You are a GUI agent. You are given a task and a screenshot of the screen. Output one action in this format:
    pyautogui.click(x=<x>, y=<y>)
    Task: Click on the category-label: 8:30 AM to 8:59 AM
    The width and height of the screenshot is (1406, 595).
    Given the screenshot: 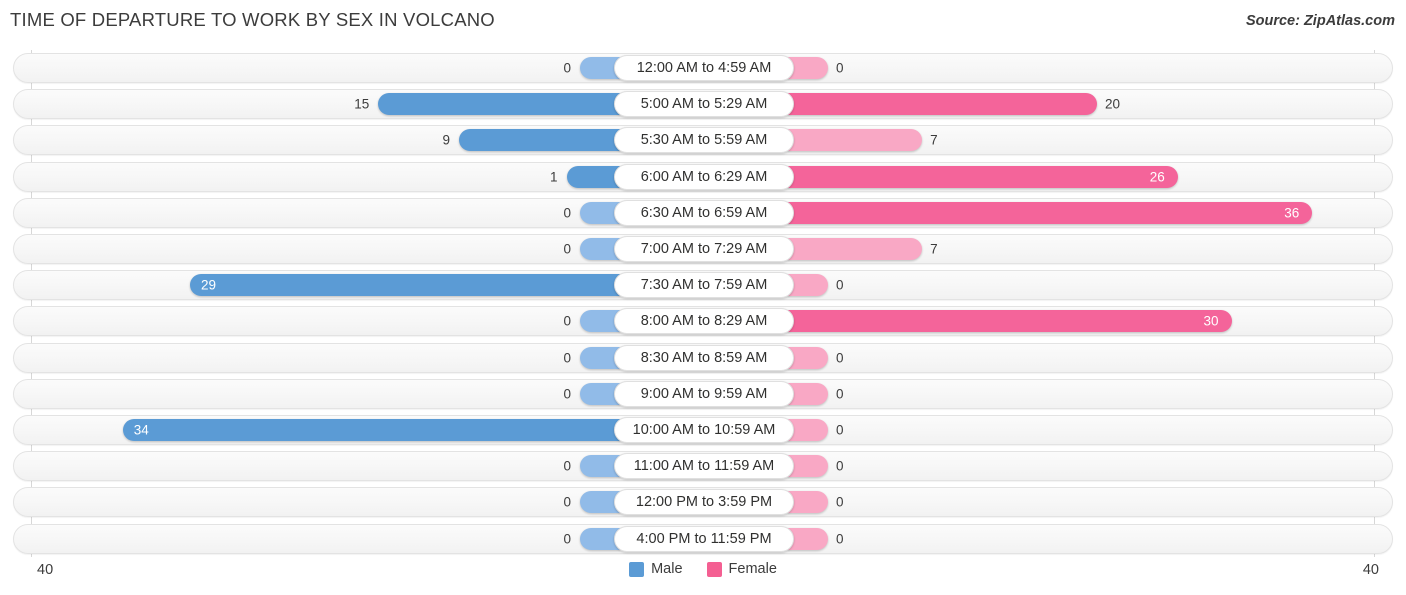 What is the action you would take?
    pyautogui.click(x=704, y=357)
    